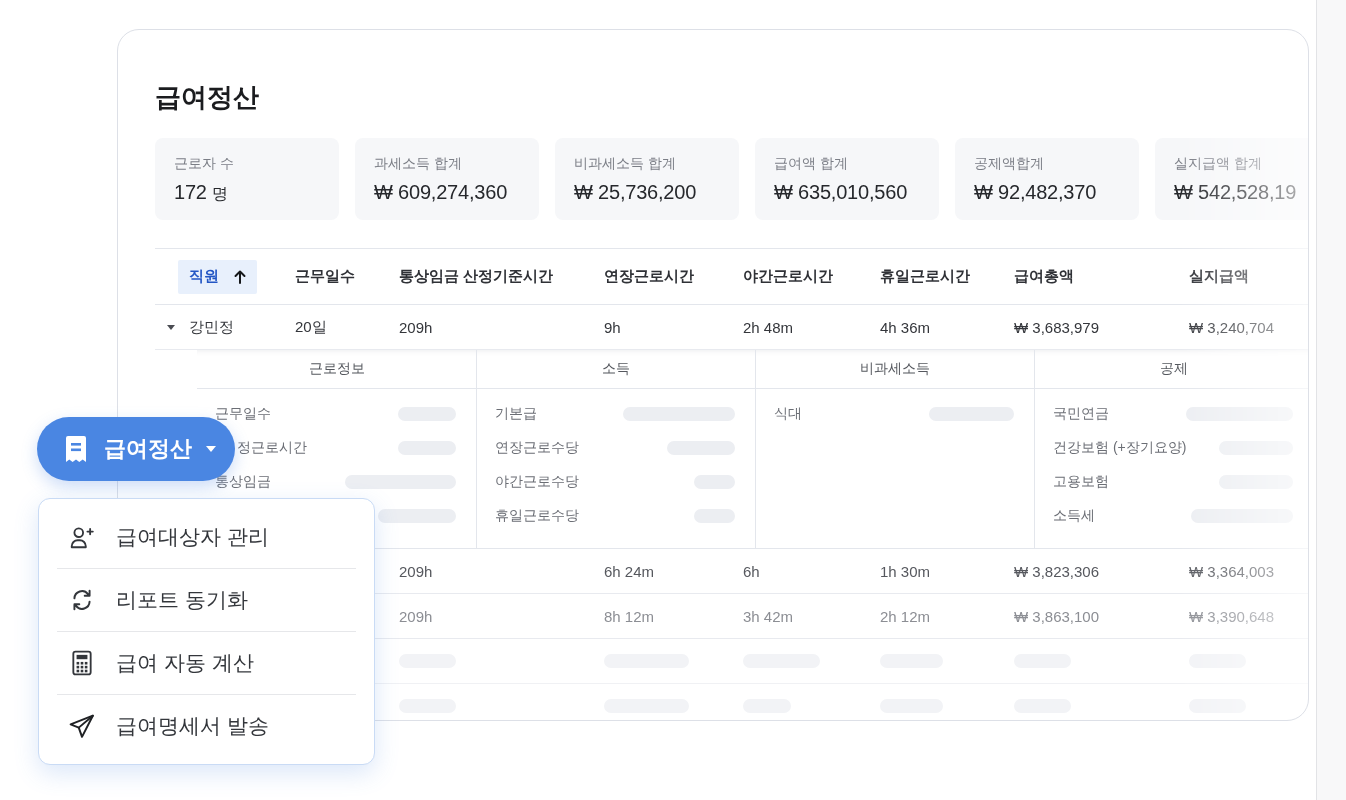  What do you see at coordinates (516, 414) in the screenshot?
I see `detail-label: 기본급` at bounding box center [516, 414].